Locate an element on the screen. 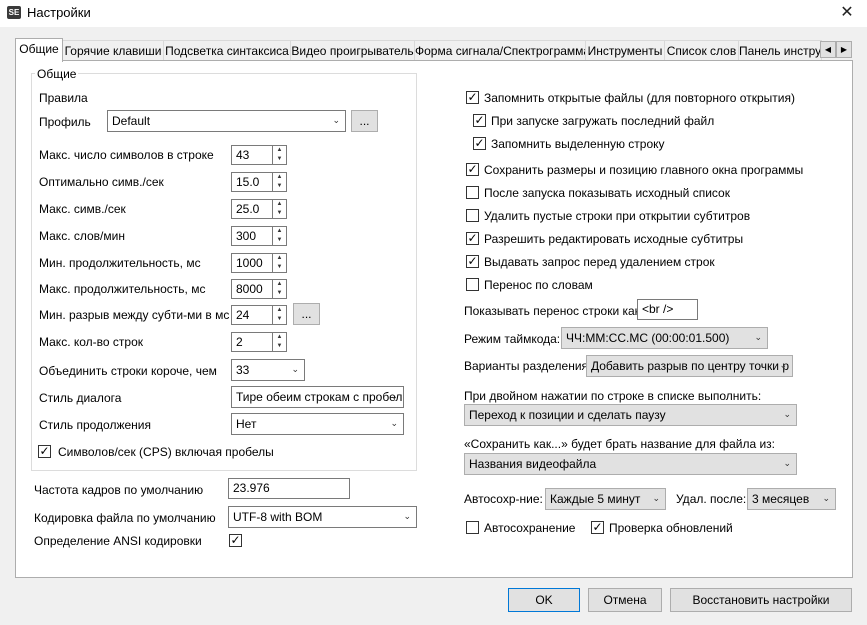 The image size is (867, 625). check-updates-checkbox: ✓ is located at coordinates (597, 527).